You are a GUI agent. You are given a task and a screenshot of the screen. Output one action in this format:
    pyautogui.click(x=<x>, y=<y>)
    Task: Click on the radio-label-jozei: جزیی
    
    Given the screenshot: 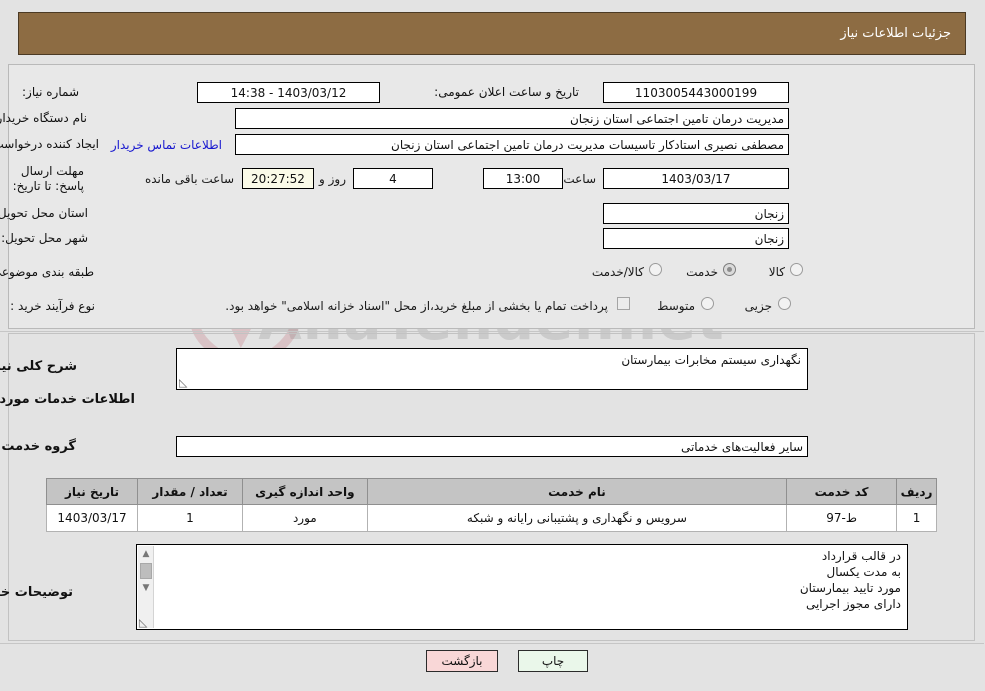 What is the action you would take?
    pyautogui.click(x=759, y=306)
    